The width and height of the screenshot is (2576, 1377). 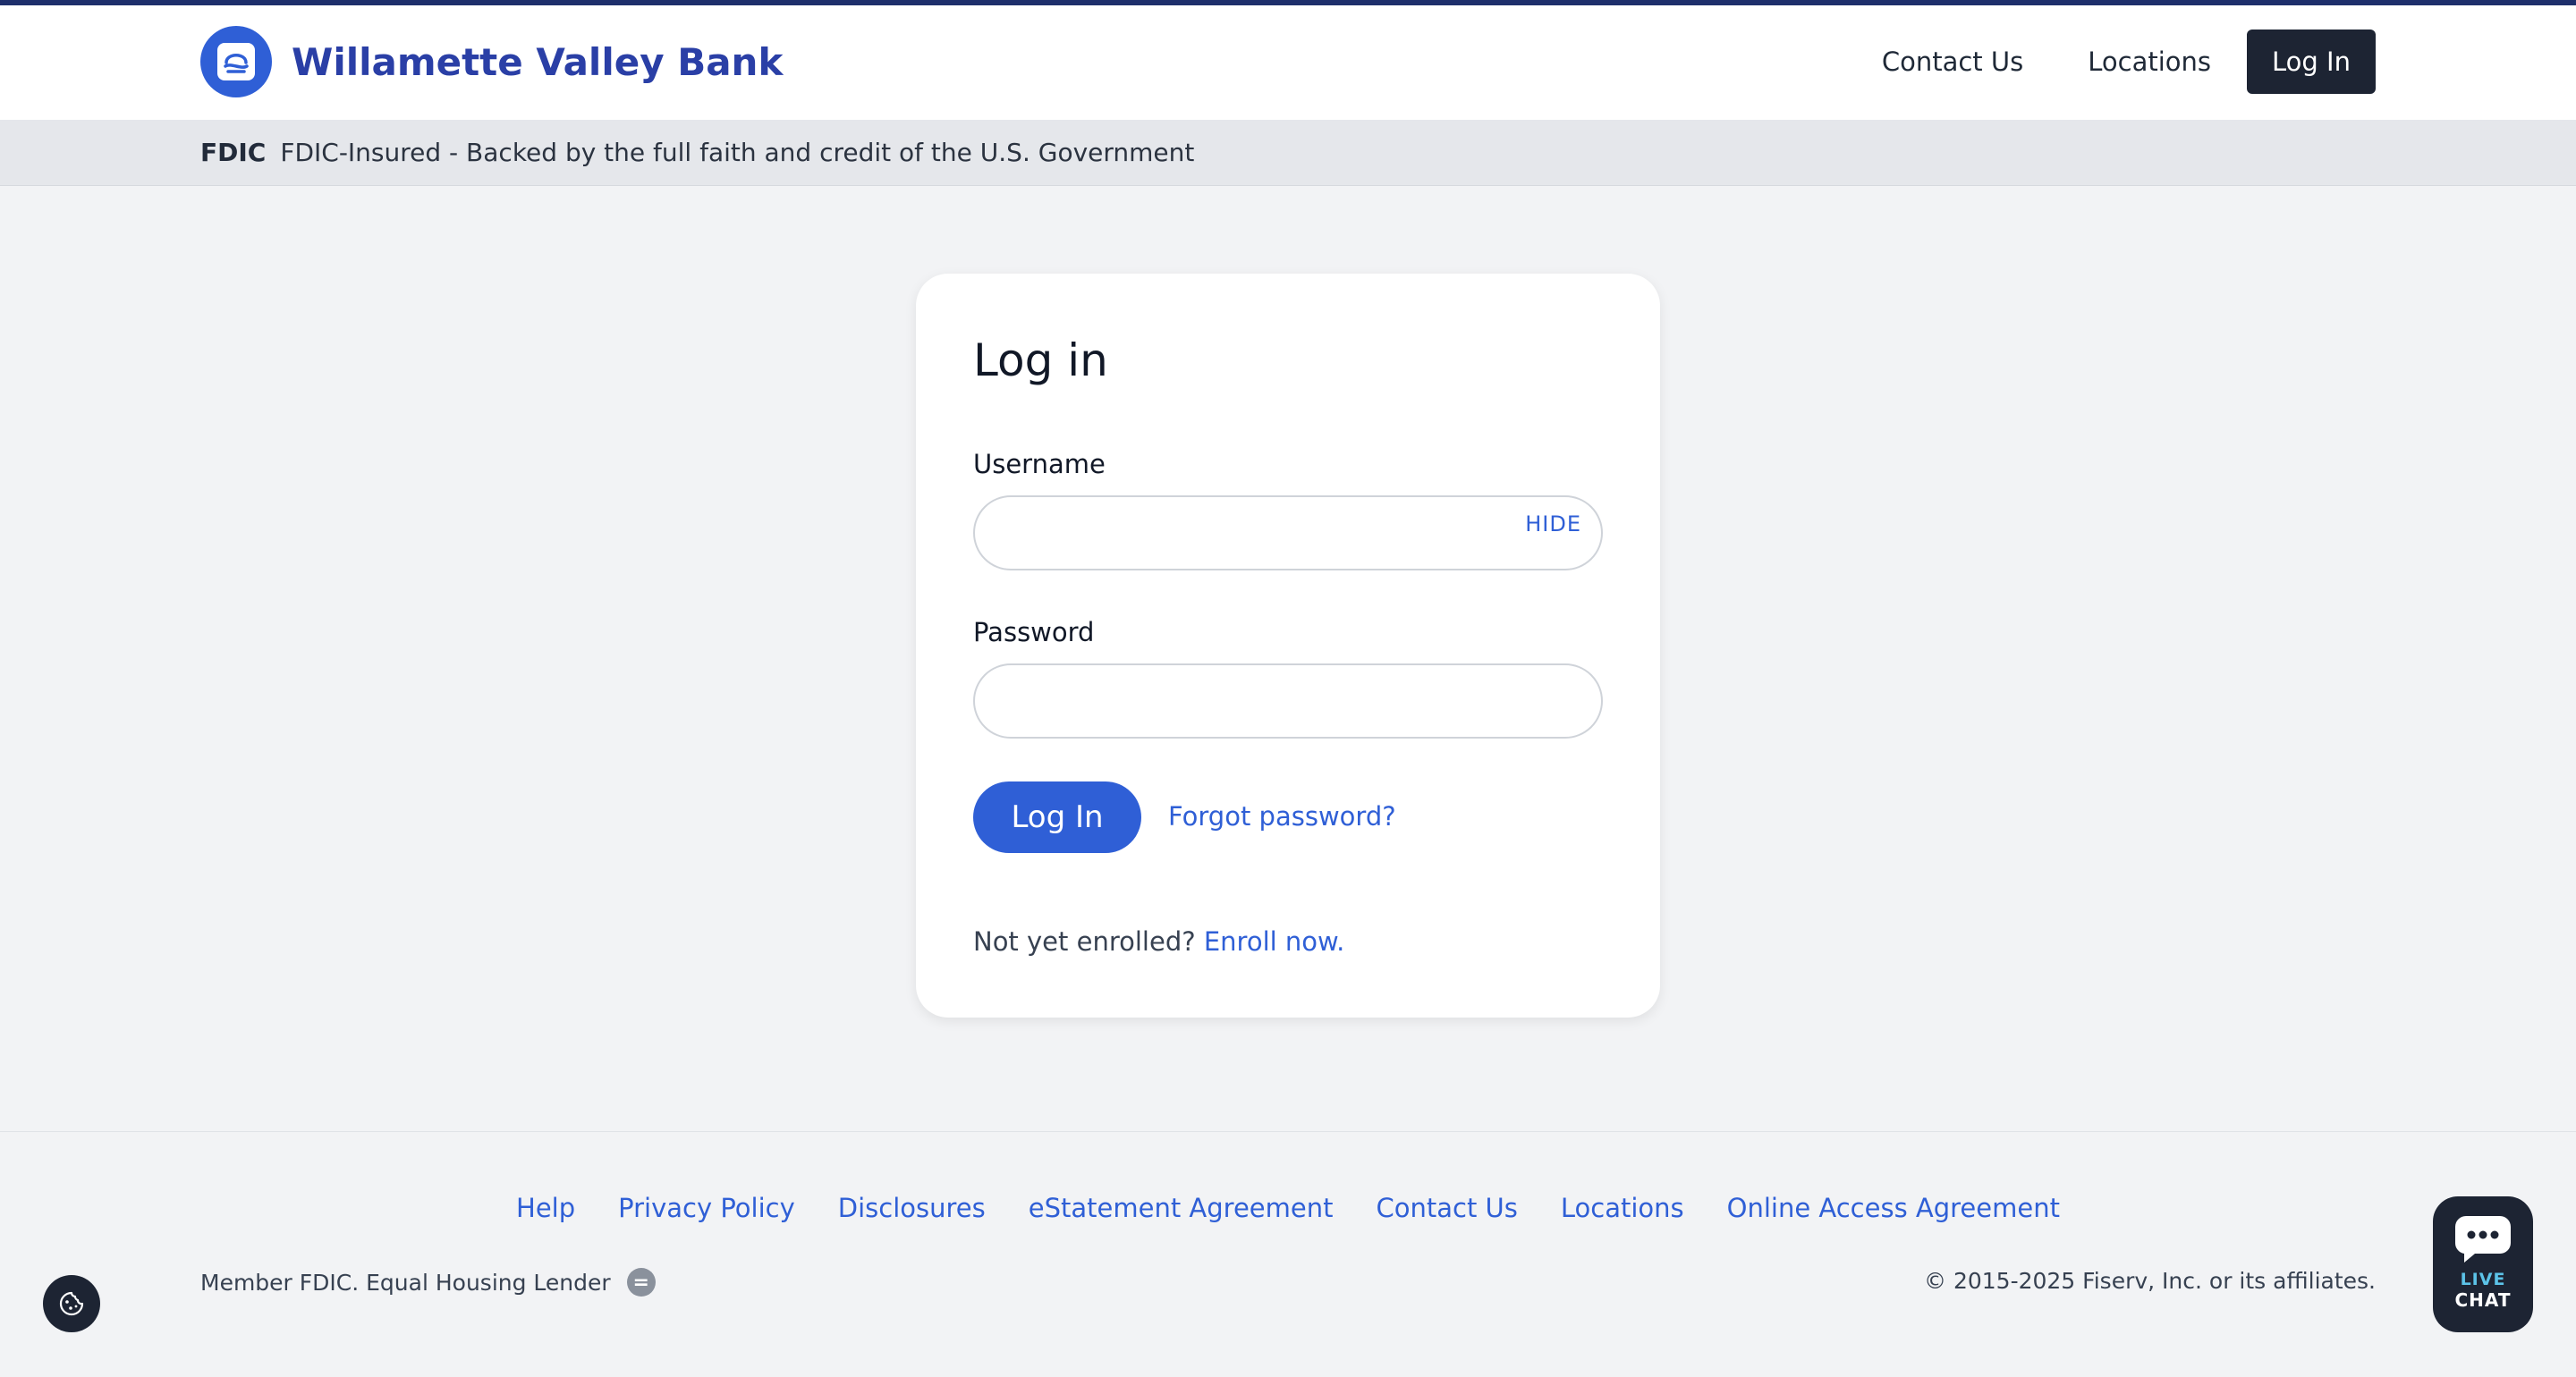 What do you see at coordinates (2311, 62) in the screenshot?
I see `header-login-button: Log In` at bounding box center [2311, 62].